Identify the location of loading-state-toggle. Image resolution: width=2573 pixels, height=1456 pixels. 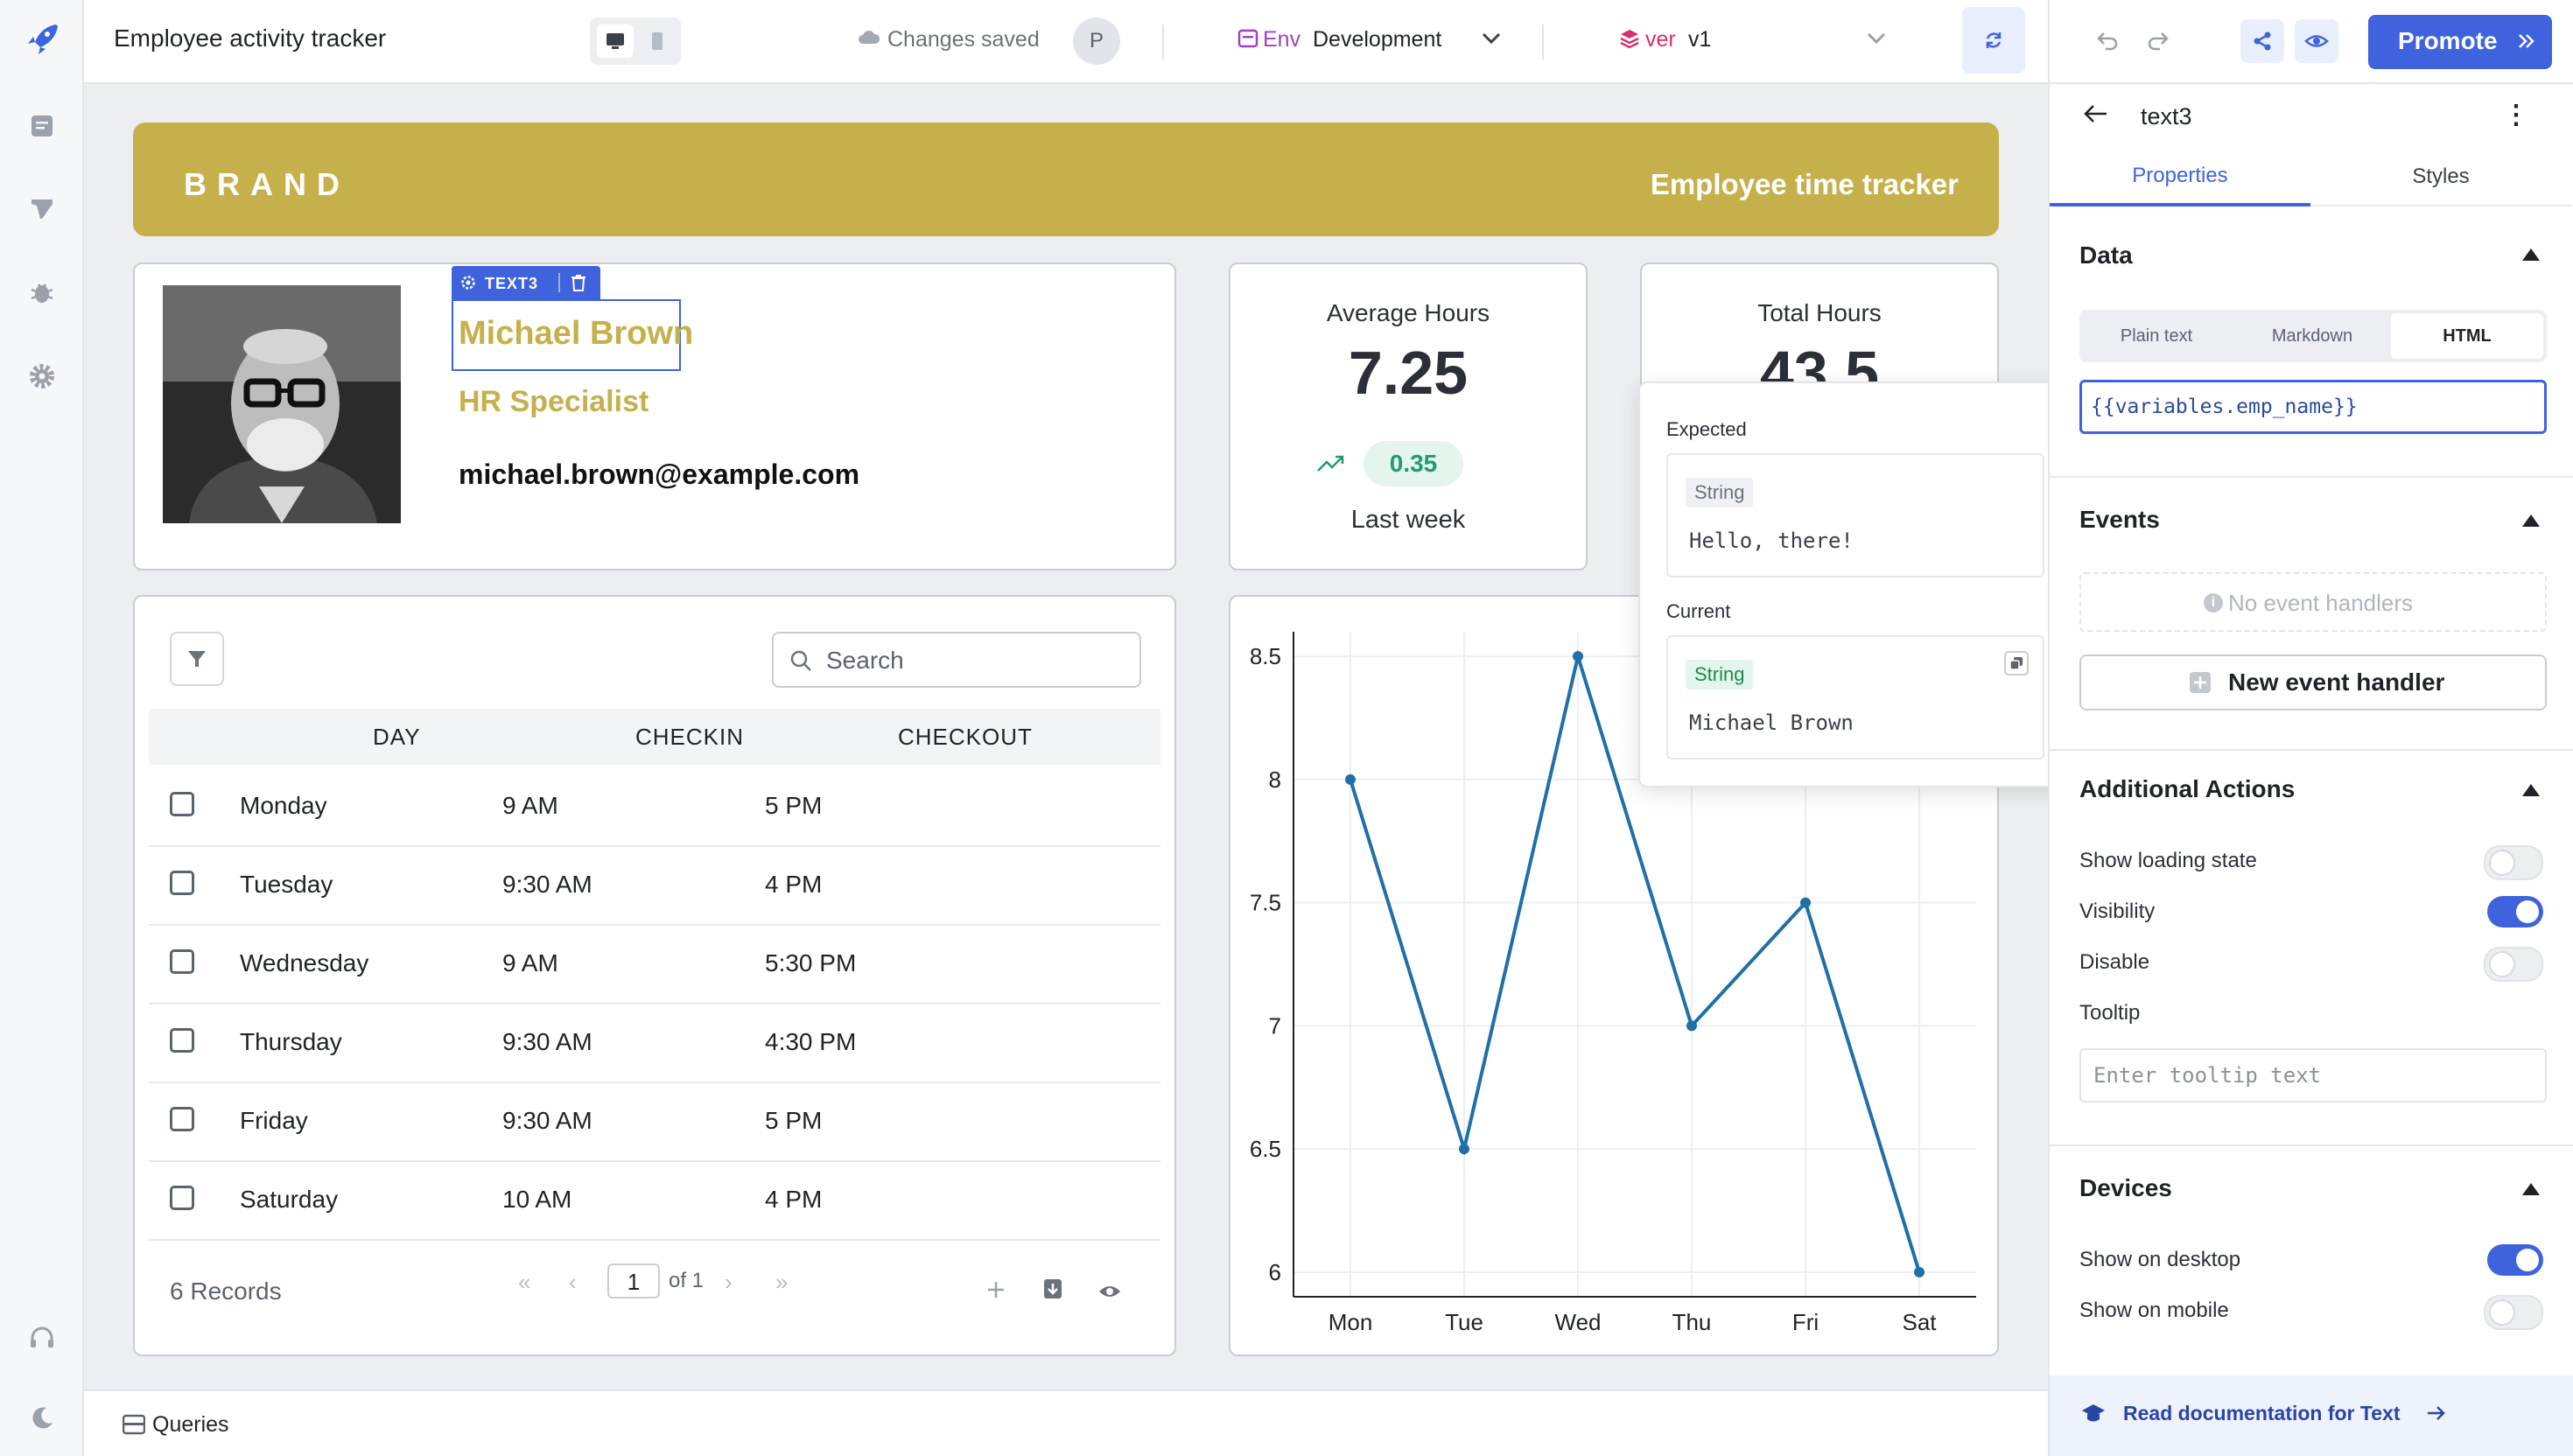
(2513, 862).